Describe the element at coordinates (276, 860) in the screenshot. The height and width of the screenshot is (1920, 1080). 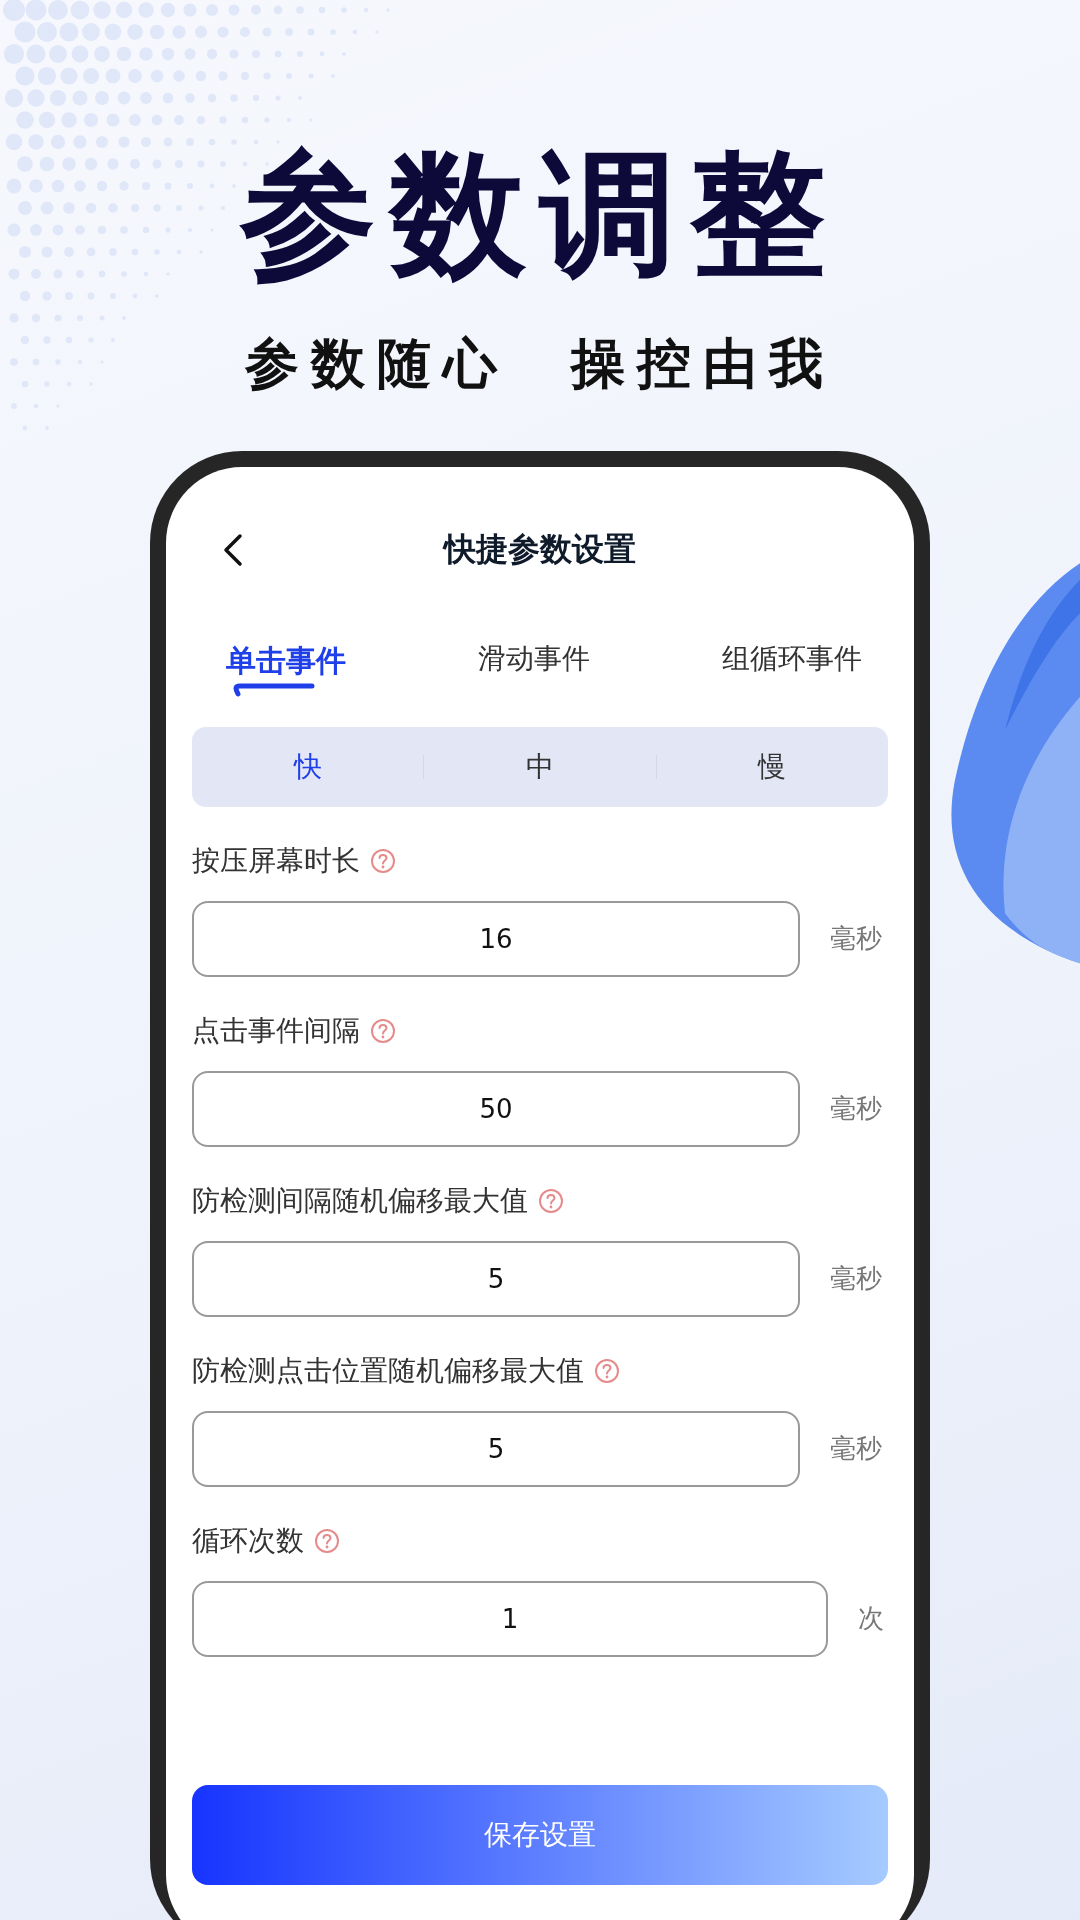
I see `setting-label: 按压屏幕时长` at that location.